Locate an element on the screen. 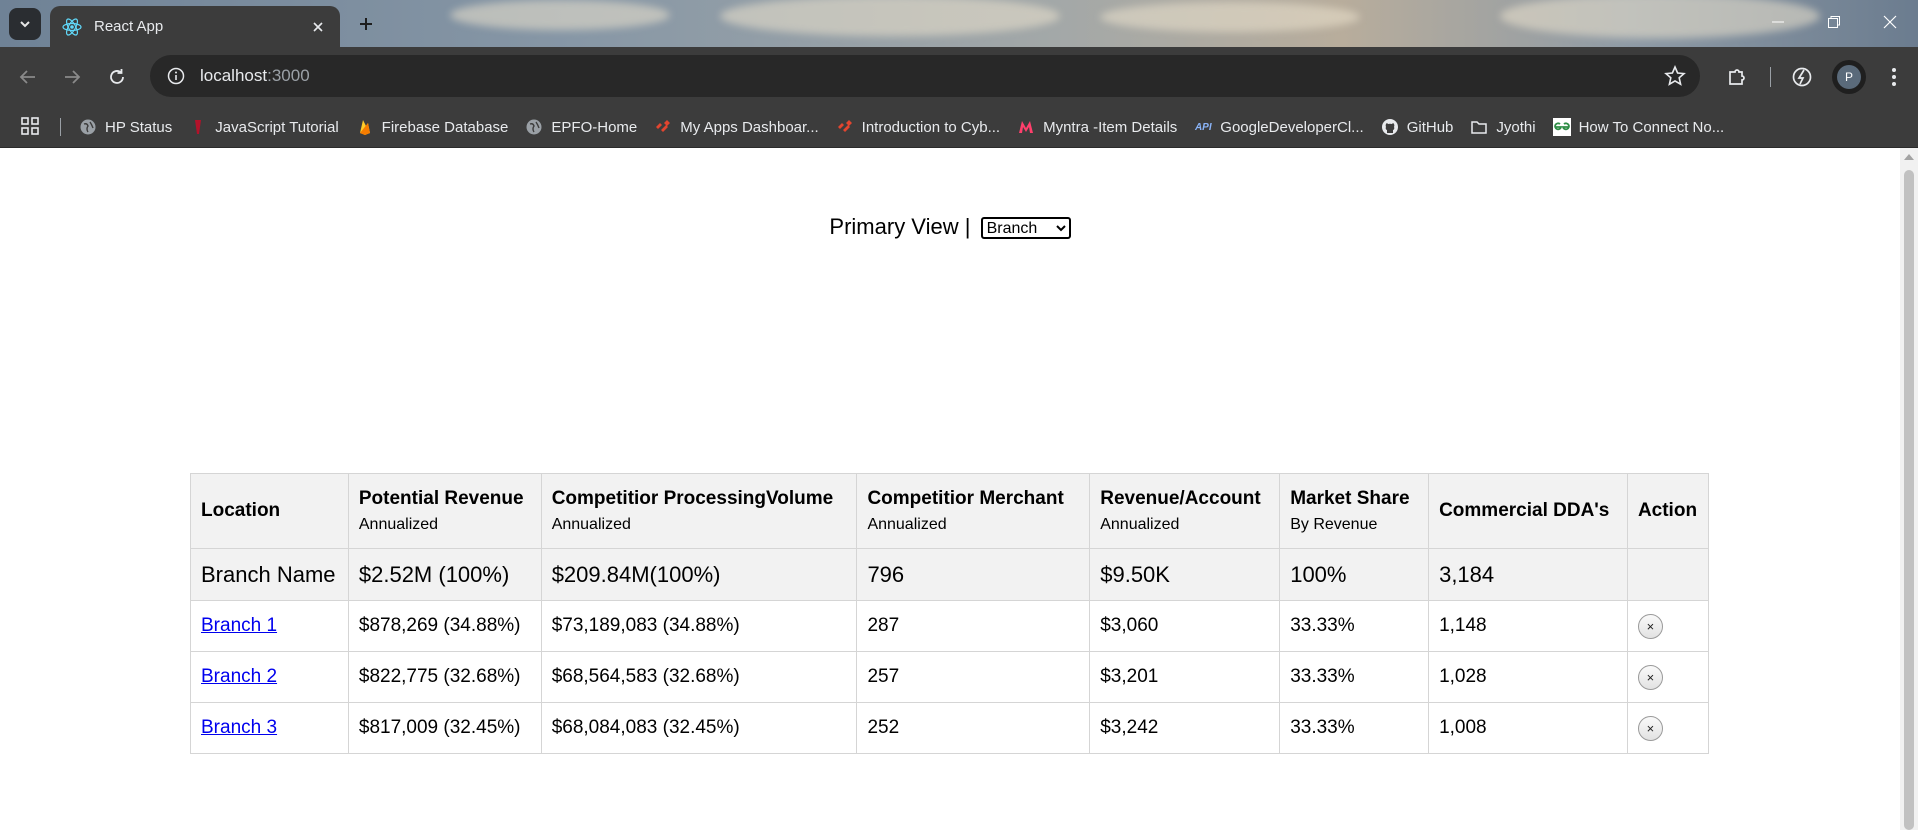 This screenshot has height=830, width=1918. branch-link: Branch 1 is located at coordinates (239, 625).